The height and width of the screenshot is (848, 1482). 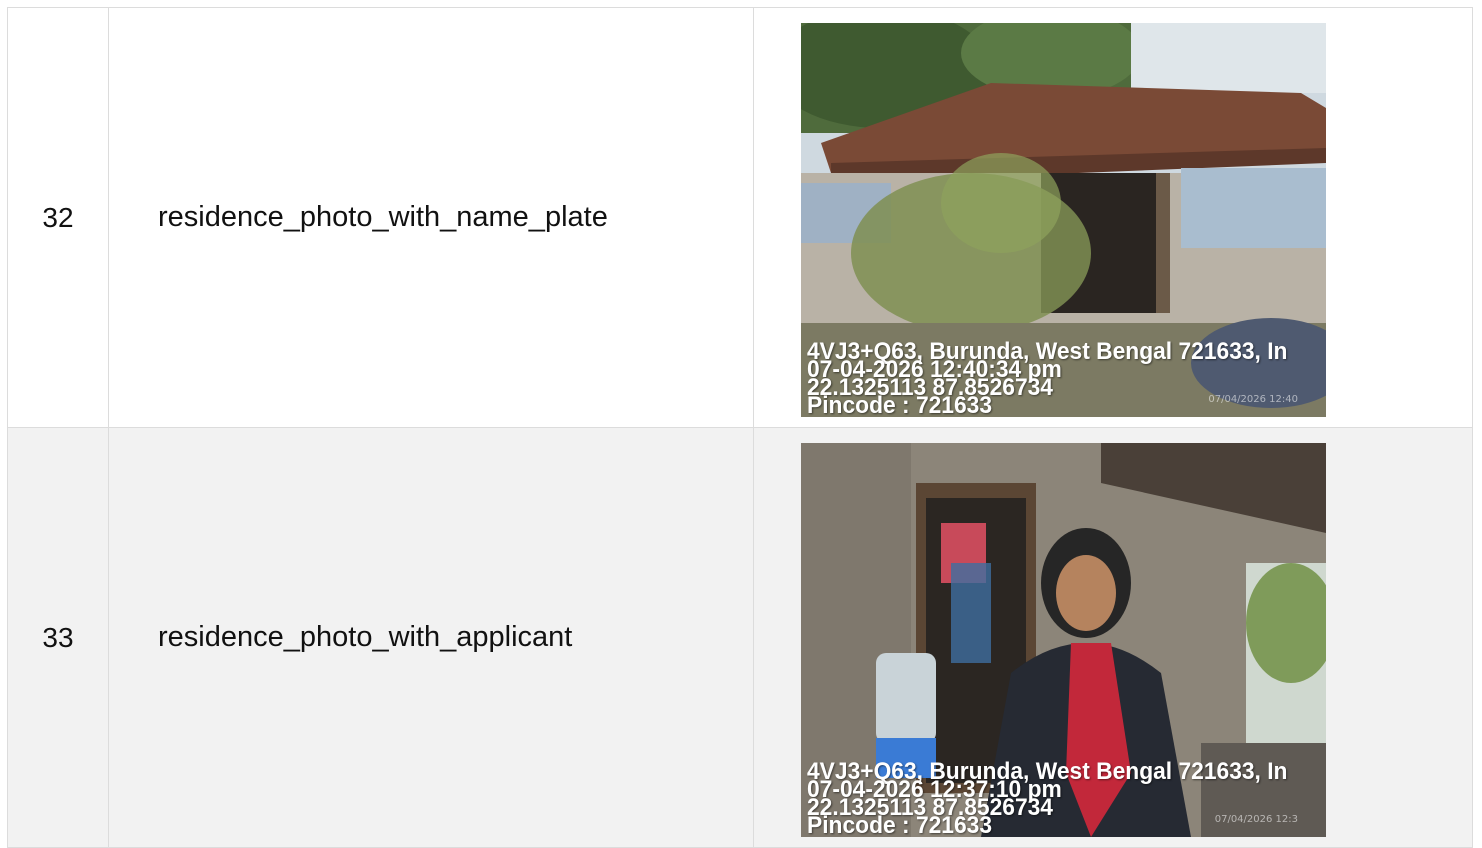 I want to click on row-number: 33, so click(x=58, y=637).